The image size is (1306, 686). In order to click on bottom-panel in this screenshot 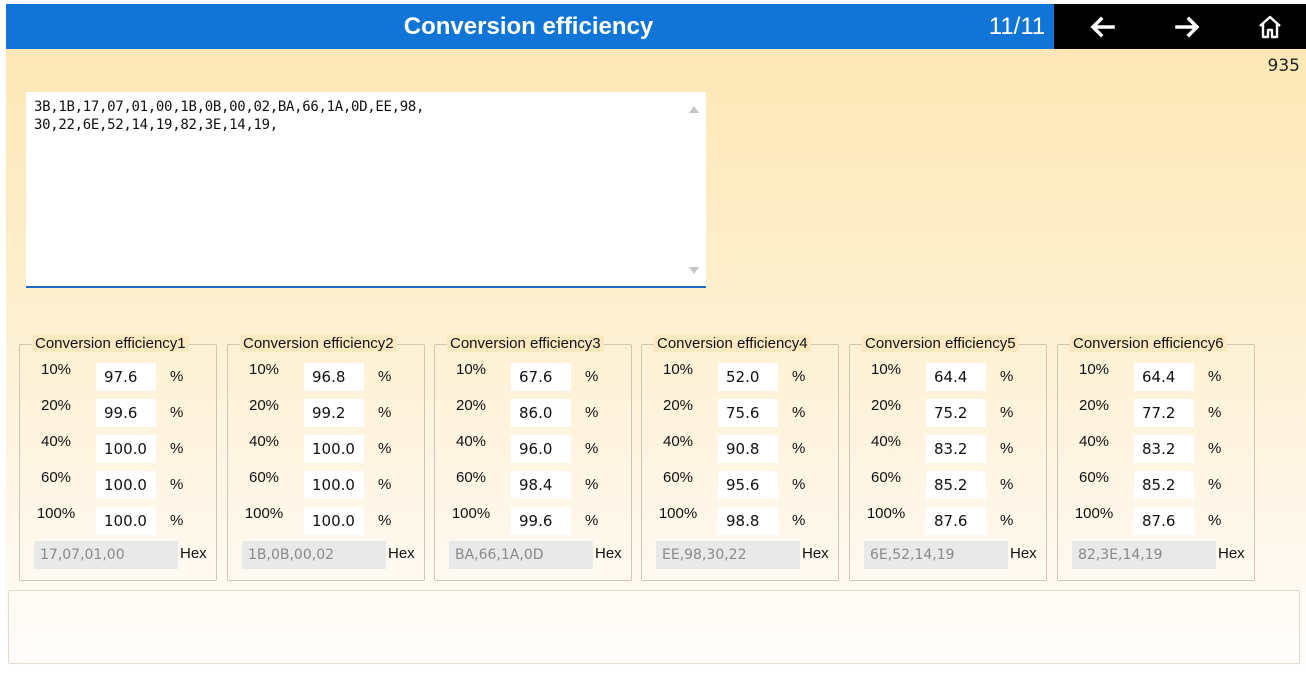, I will do `click(654, 627)`.